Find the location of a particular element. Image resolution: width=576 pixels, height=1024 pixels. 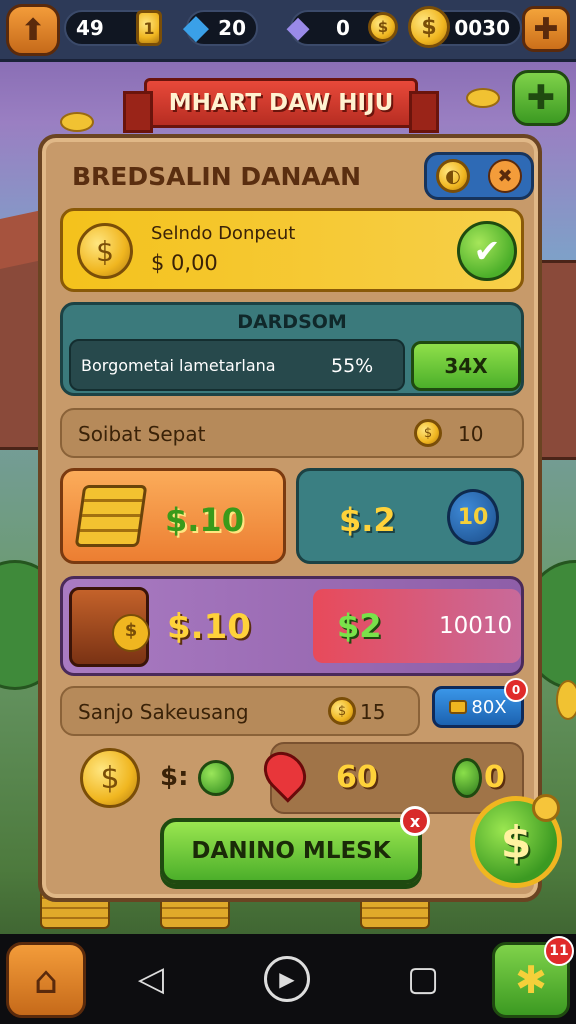

panel-toggle: ◐ ✖ is located at coordinates (479, 176).